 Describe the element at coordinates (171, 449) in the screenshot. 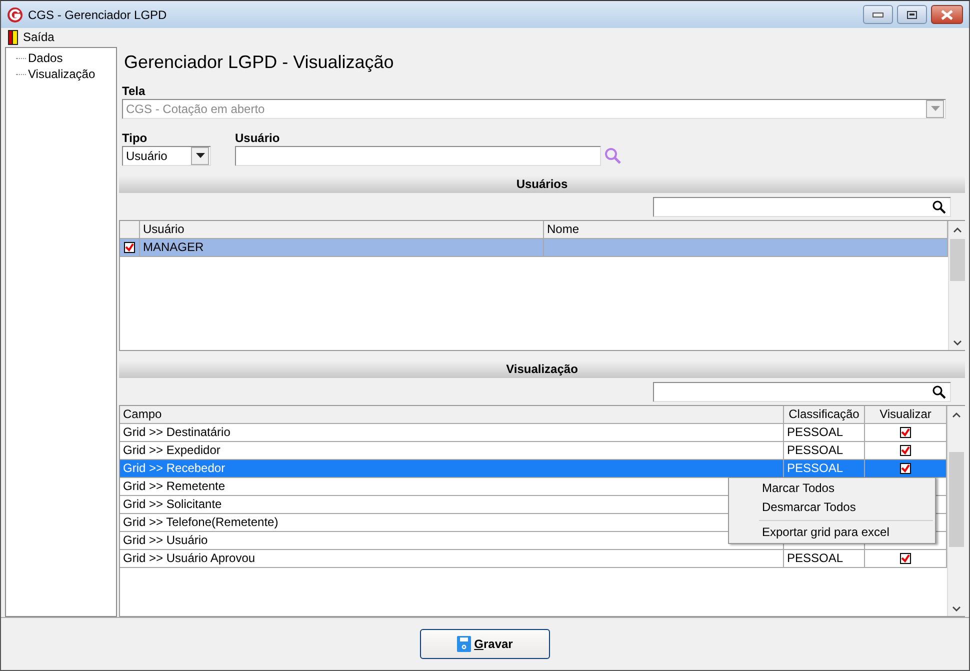

I see `table-cell: Grid >> Expedidor` at that location.